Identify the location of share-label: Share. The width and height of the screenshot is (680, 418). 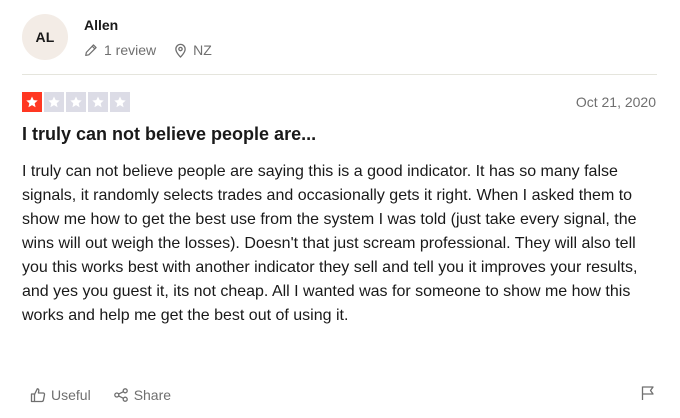
(152, 395).